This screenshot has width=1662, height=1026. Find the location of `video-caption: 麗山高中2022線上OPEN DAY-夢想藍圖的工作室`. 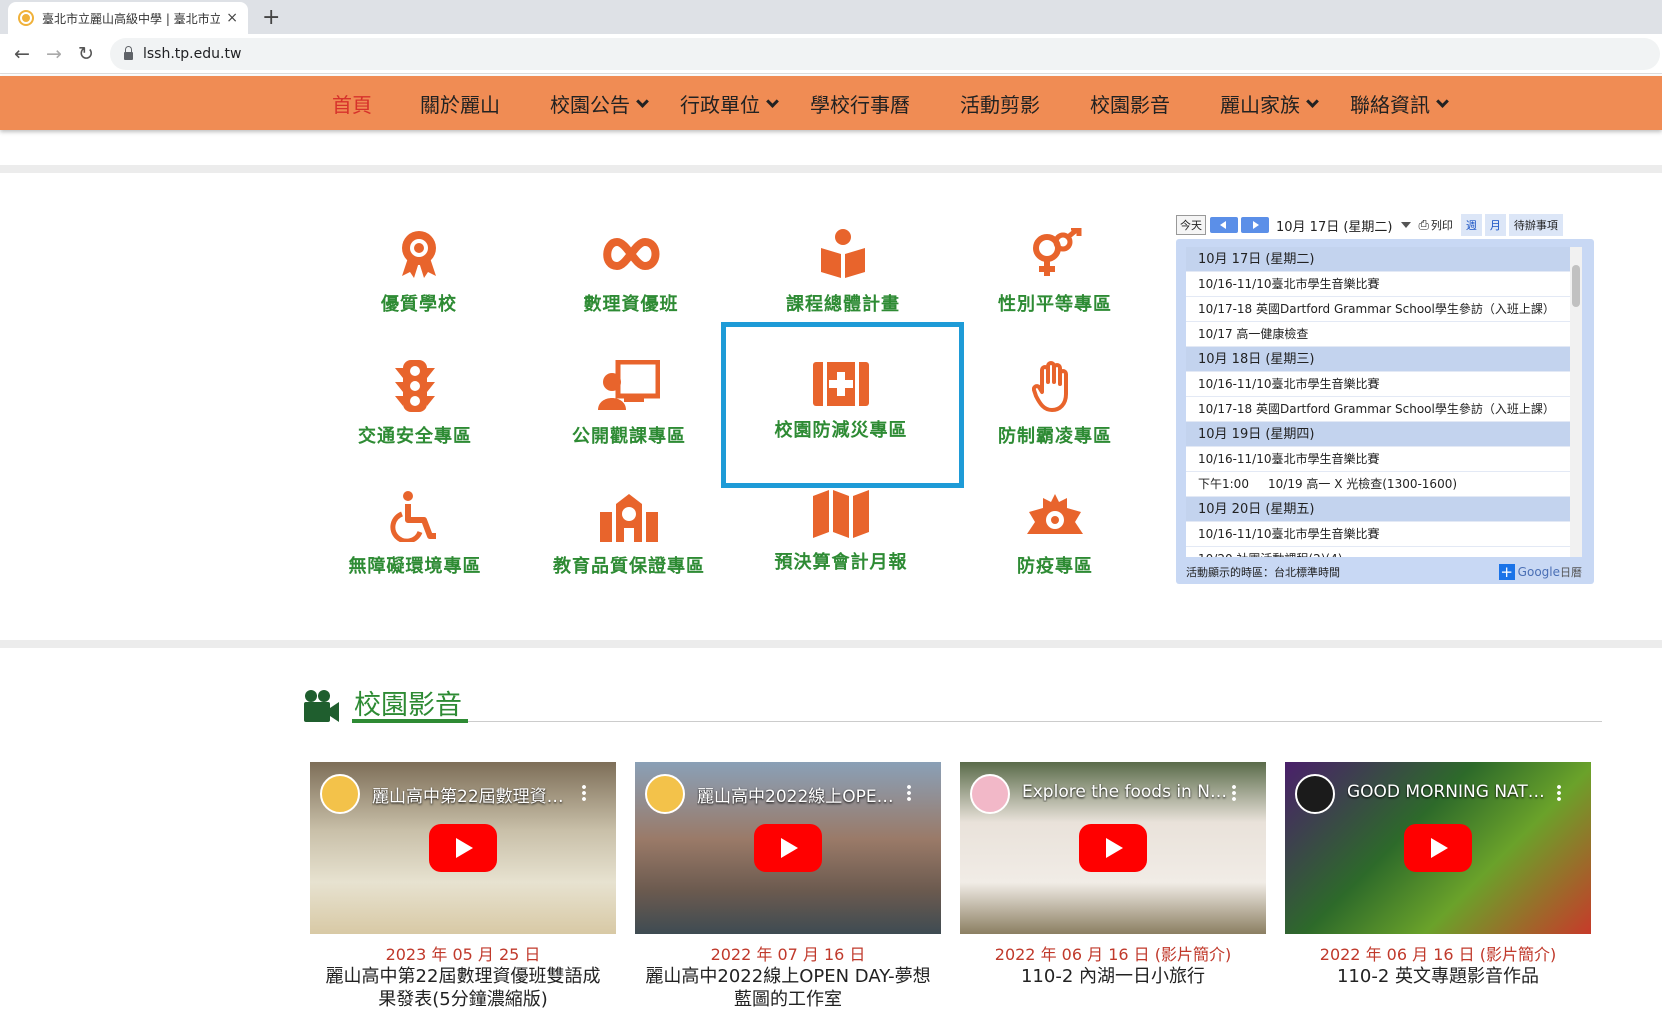

video-caption: 麗山高中2022線上OPEN DAY-夢想藍圖的工作室 is located at coordinates (788, 988).